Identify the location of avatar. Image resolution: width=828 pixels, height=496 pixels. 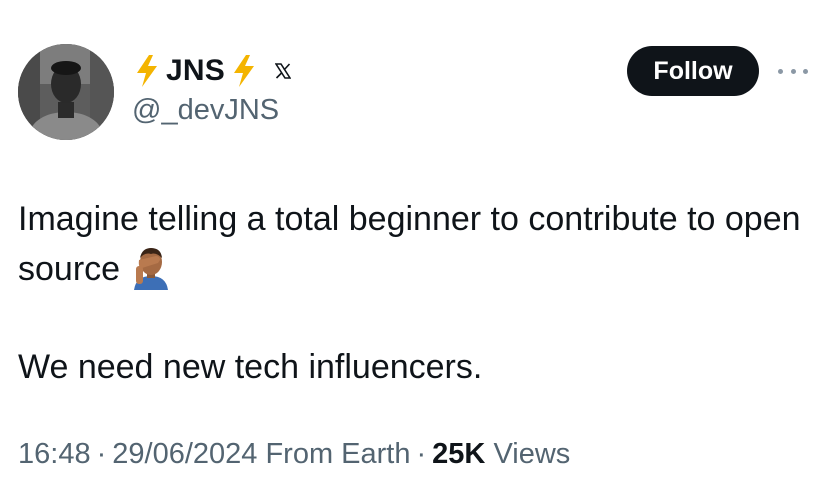
(66, 92).